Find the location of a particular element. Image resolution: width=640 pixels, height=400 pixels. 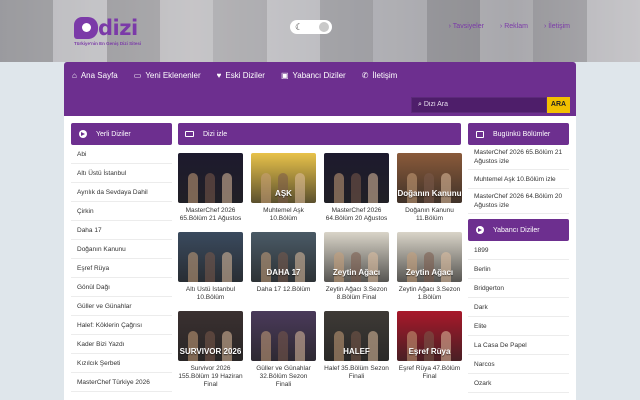

nav-item-foreign: ▣ Yabancı Diziler is located at coordinates (313, 75).